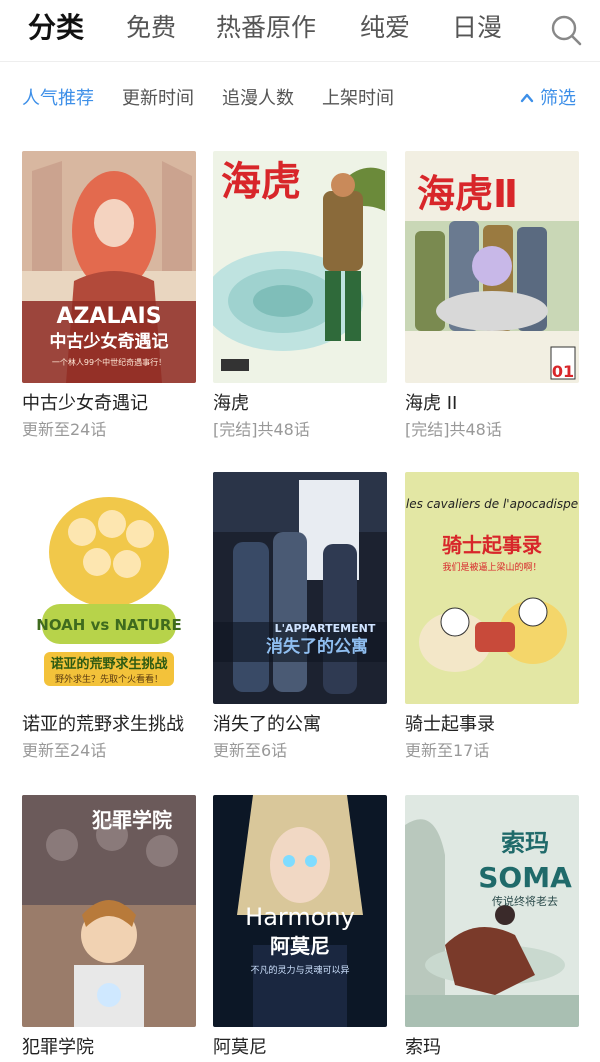 The width and height of the screenshot is (600, 1062). Describe the element at coordinates (117, 1048) in the screenshot. I see `comic-title: 犯罪学院` at that location.